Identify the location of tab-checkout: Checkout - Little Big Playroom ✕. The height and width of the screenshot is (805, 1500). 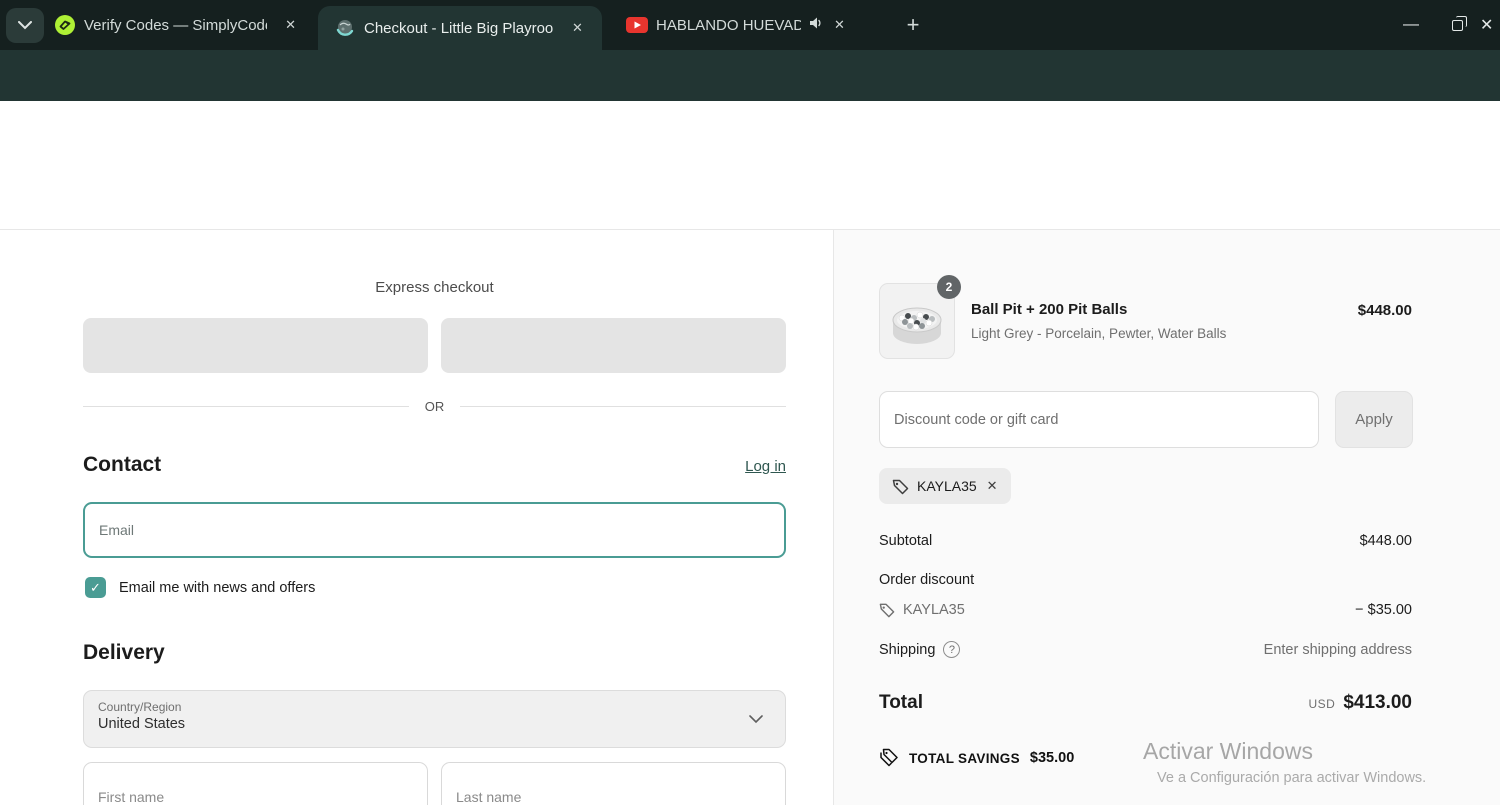
(460, 28).